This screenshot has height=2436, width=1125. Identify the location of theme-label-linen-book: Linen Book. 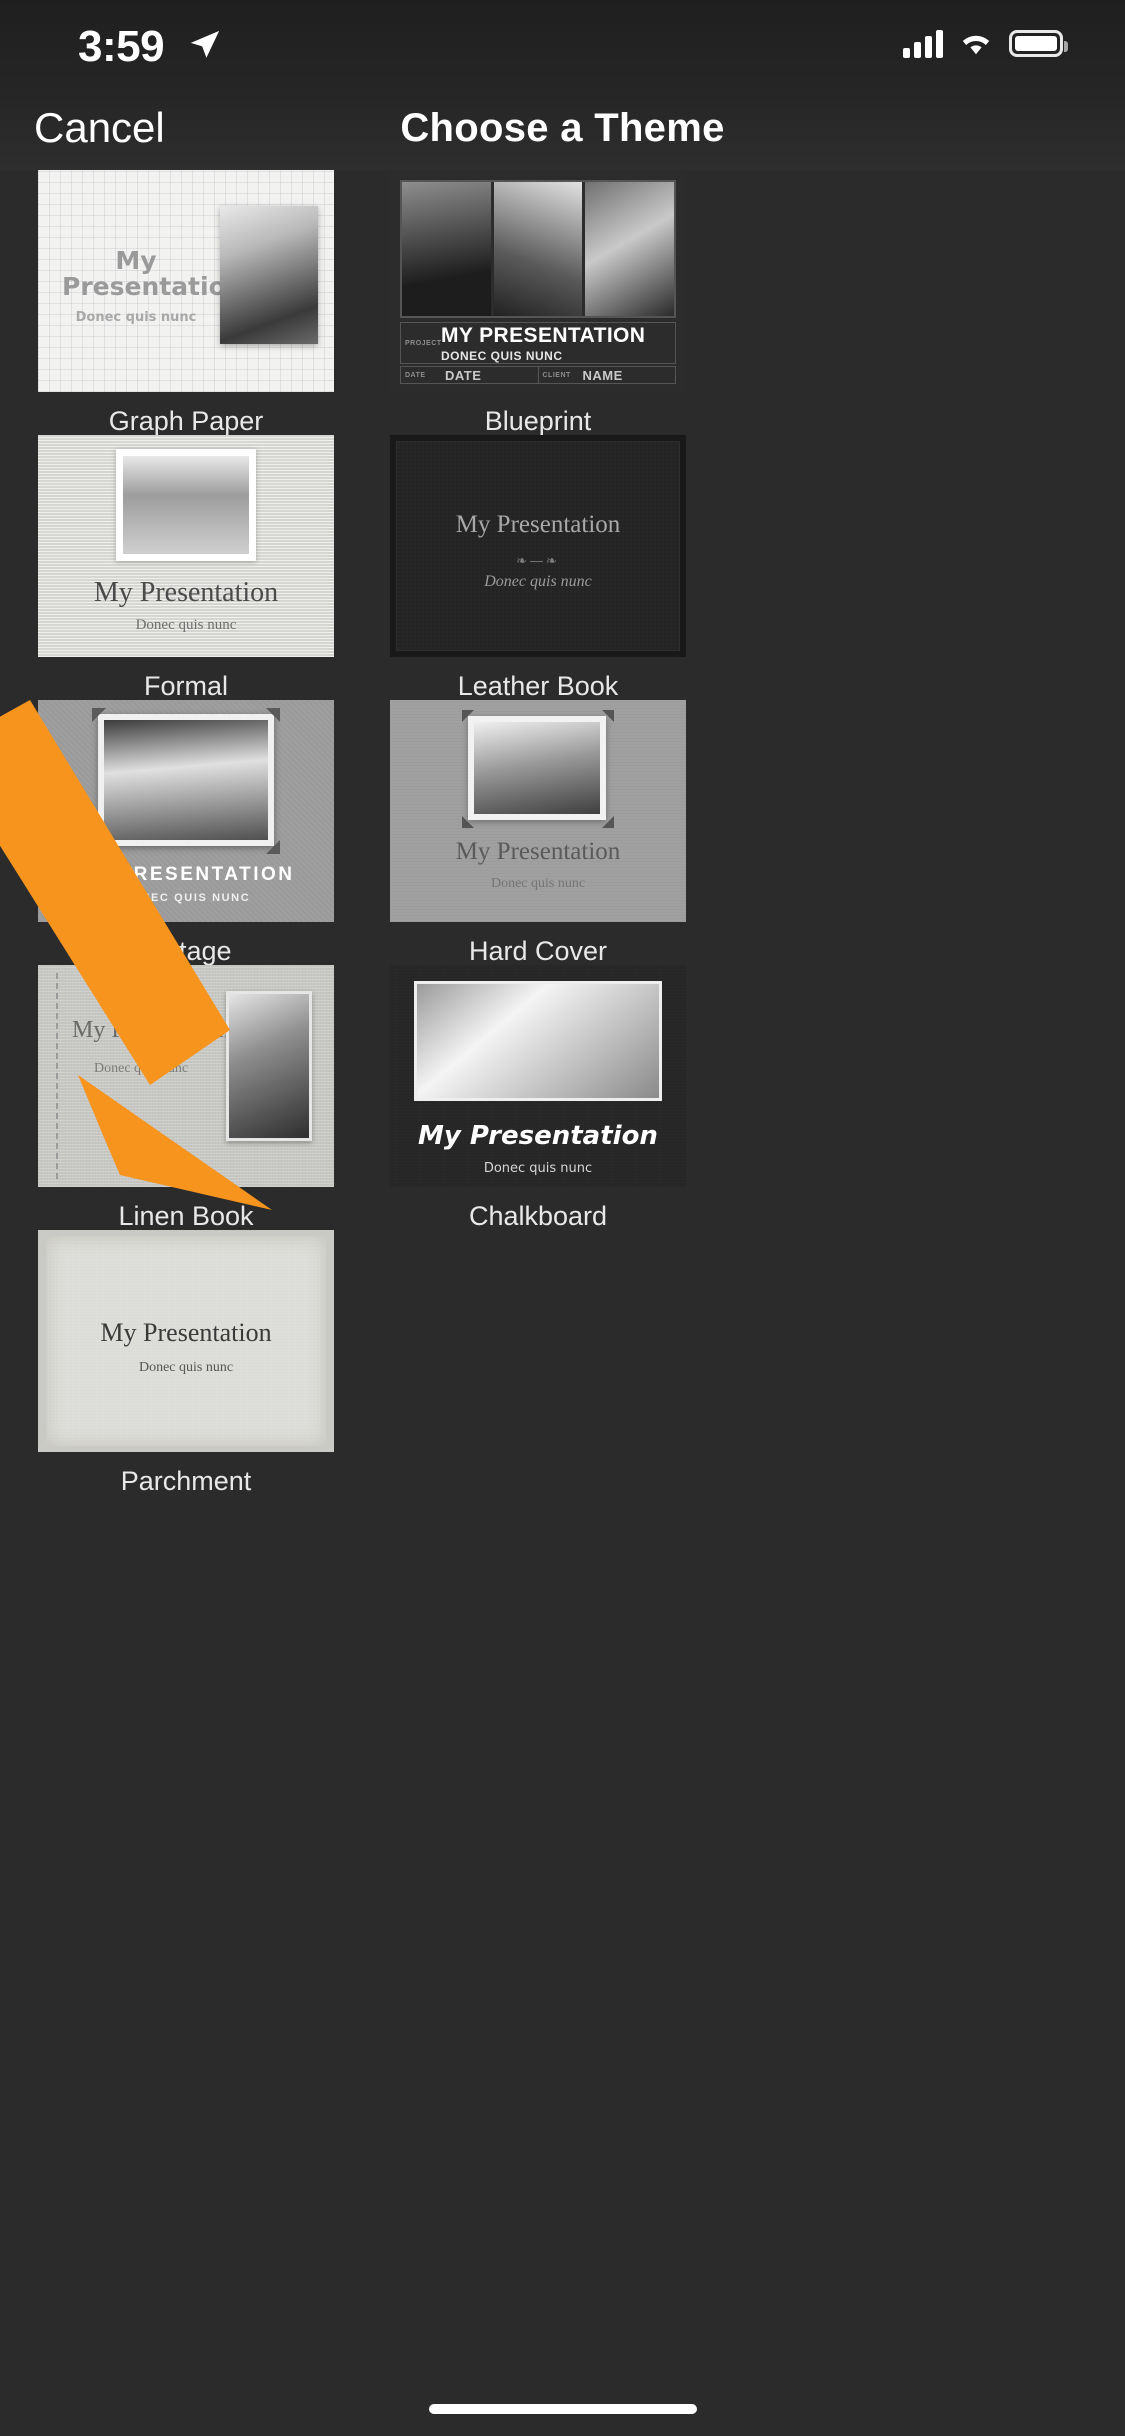
(186, 1216).